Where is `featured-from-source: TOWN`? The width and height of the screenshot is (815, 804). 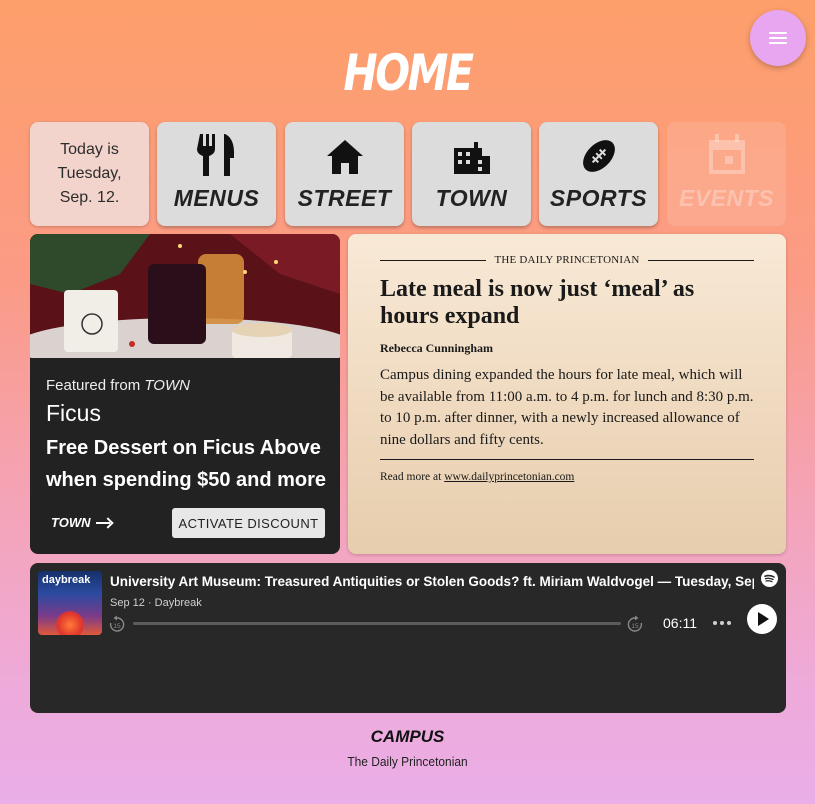 featured-from-source: TOWN is located at coordinates (167, 385).